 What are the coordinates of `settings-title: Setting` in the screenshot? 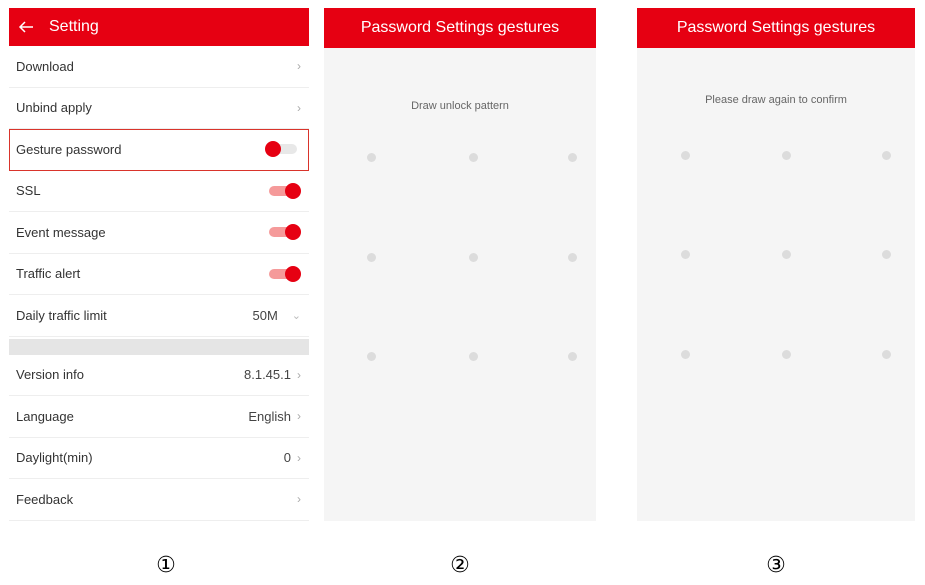 It's located at (74, 26).